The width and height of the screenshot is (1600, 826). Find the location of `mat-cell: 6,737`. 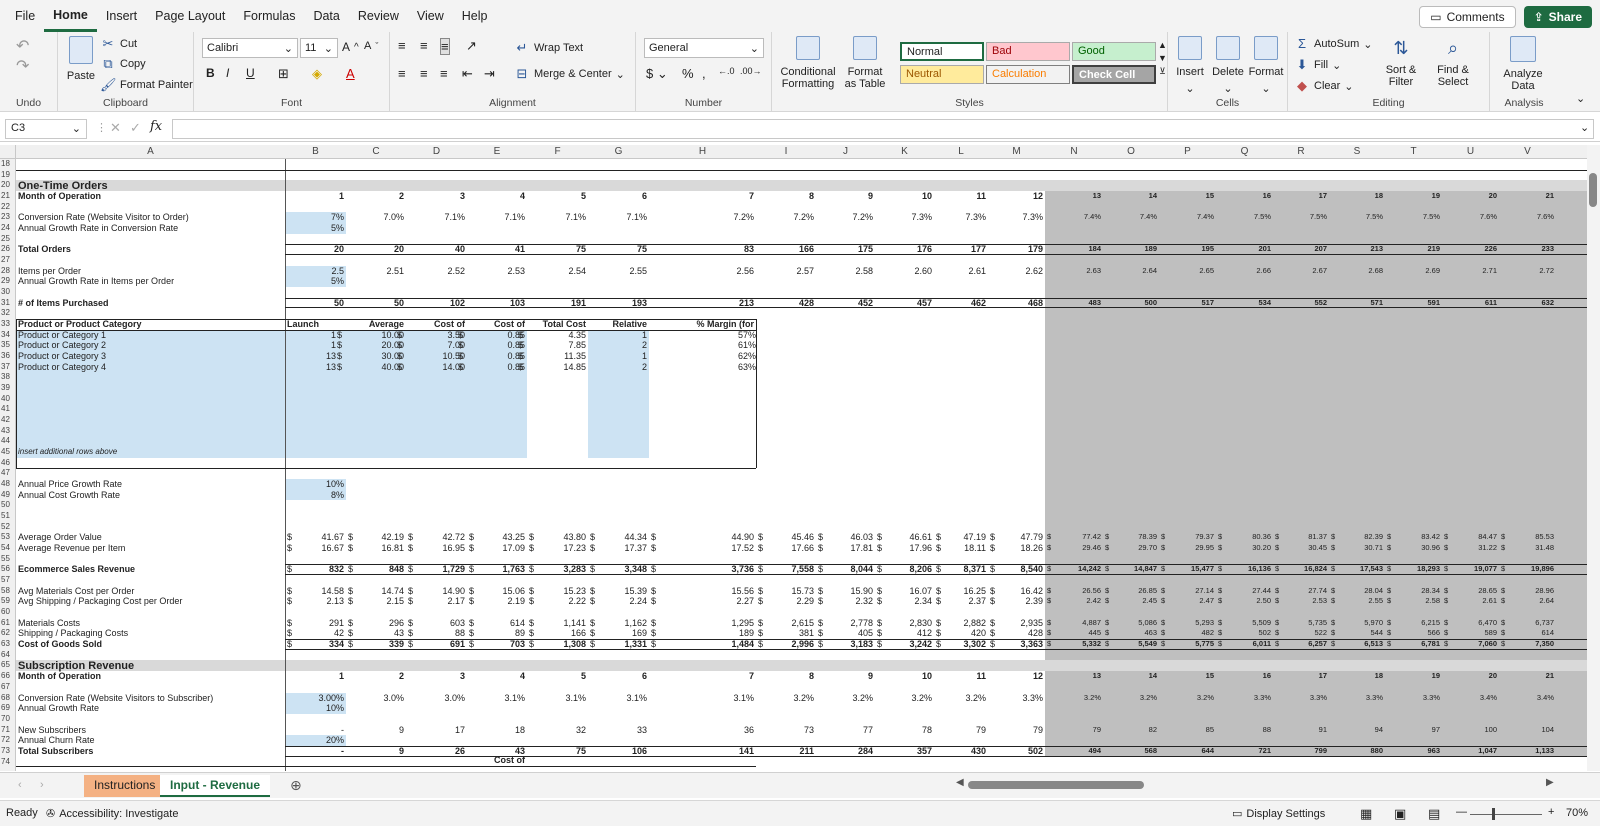

mat-cell: 6,737 is located at coordinates (1527, 623).